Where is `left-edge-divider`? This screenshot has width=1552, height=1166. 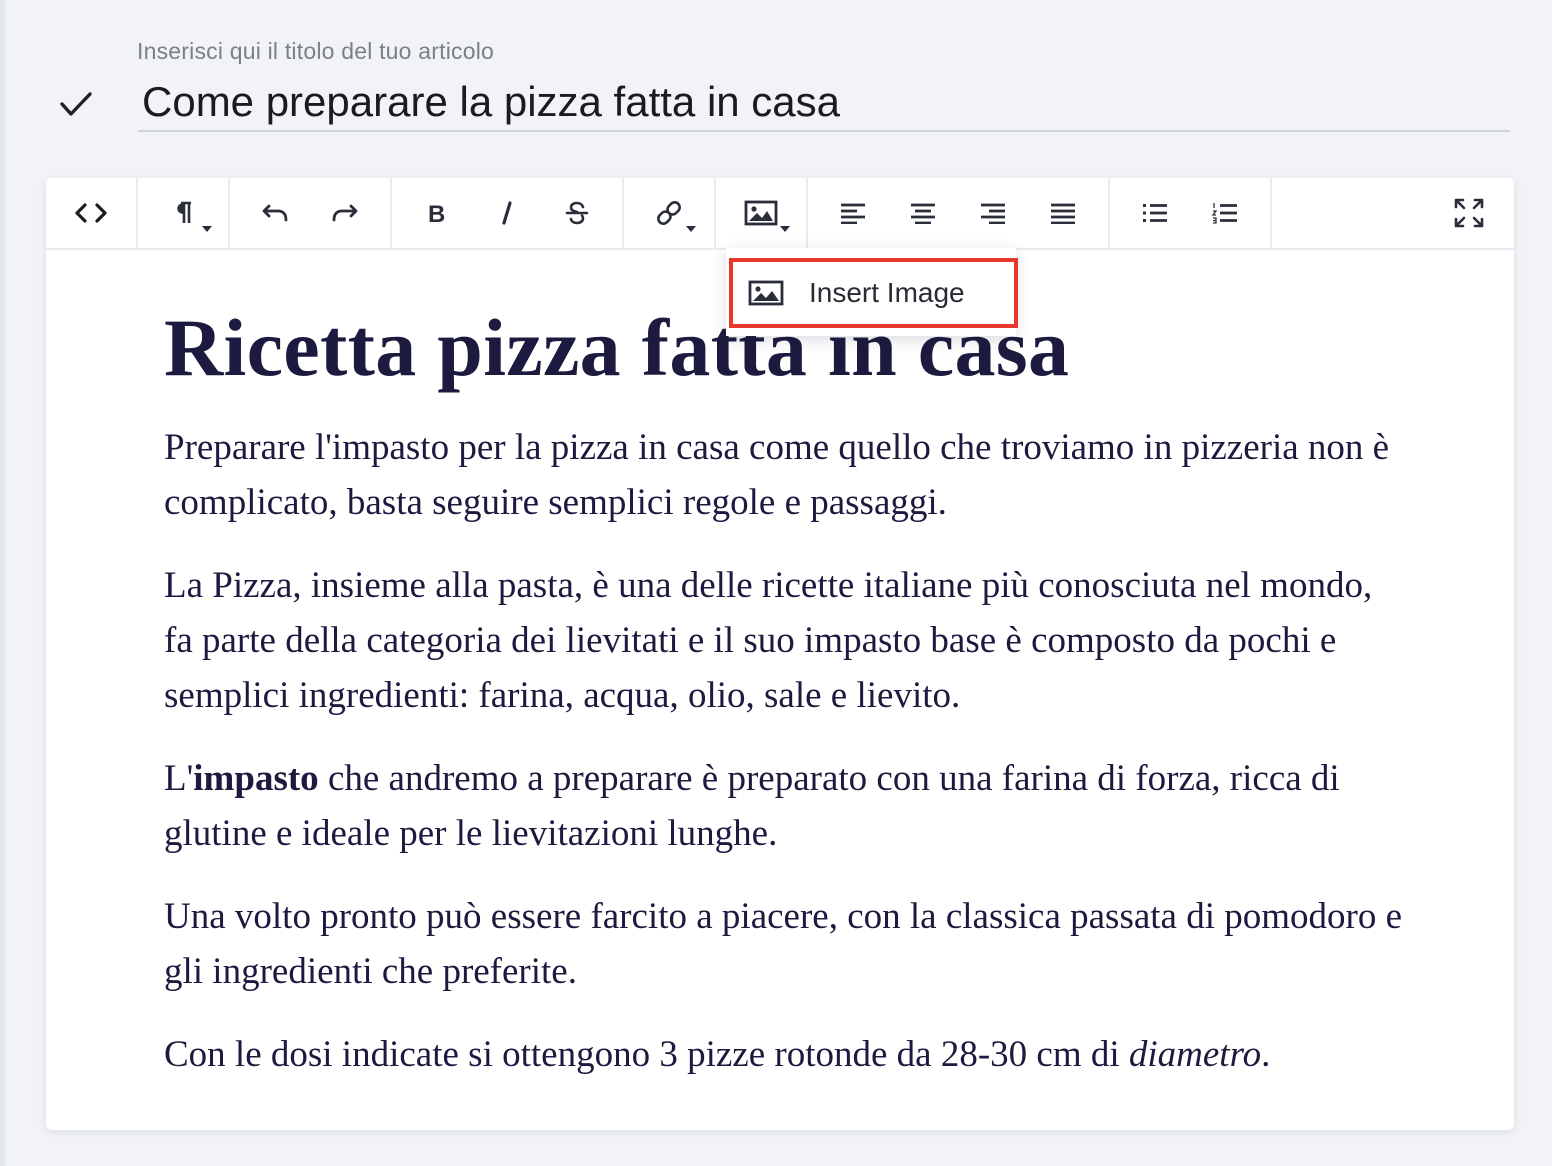 left-edge-divider is located at coordinates (2, 583).